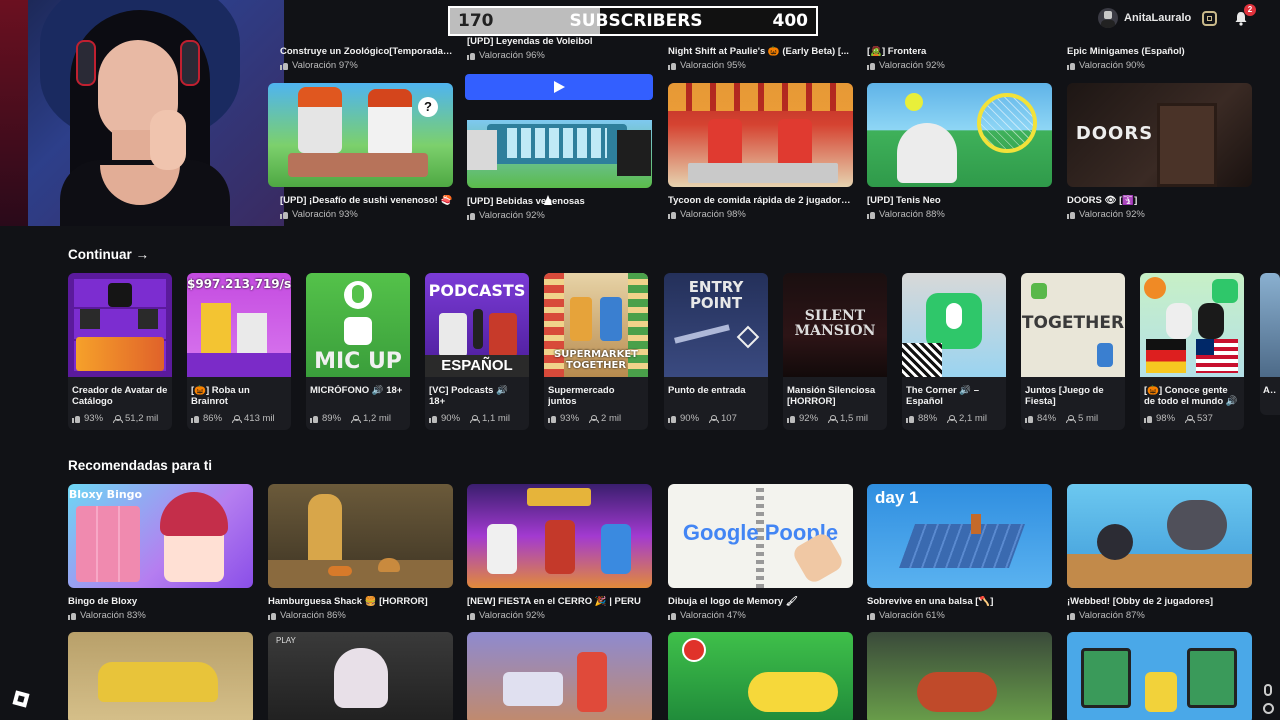  I want to click on game-title: Mansión Silenciosa [HORROR], so click(831, 396).